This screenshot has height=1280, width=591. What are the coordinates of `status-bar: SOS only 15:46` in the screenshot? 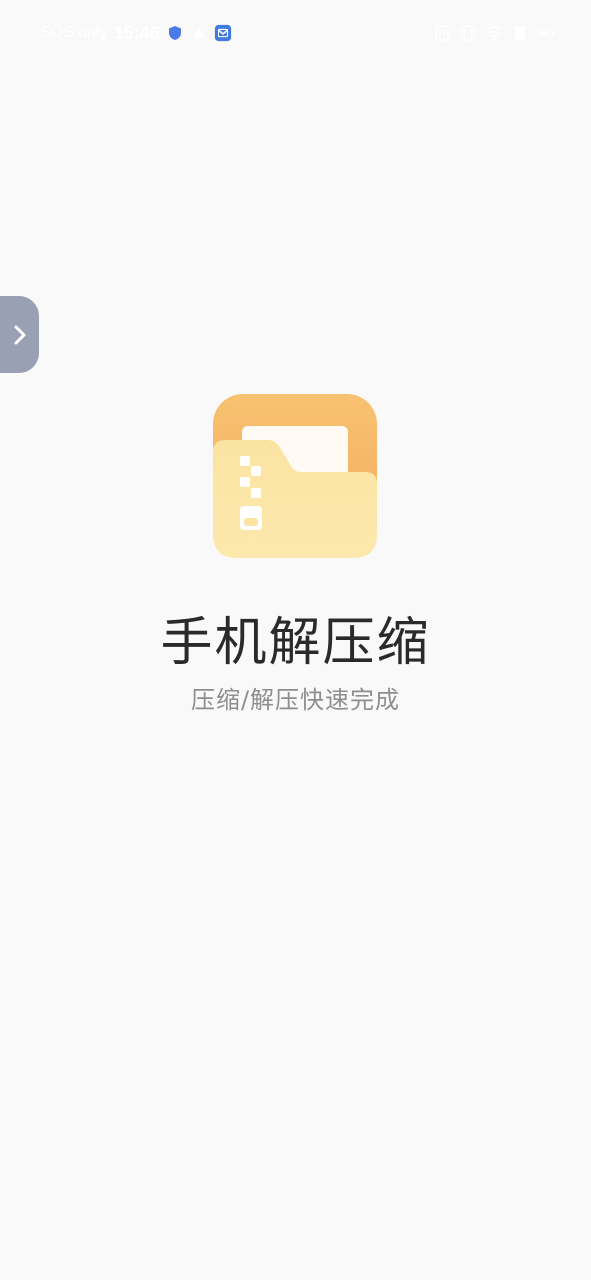 It's located at (295, 33).